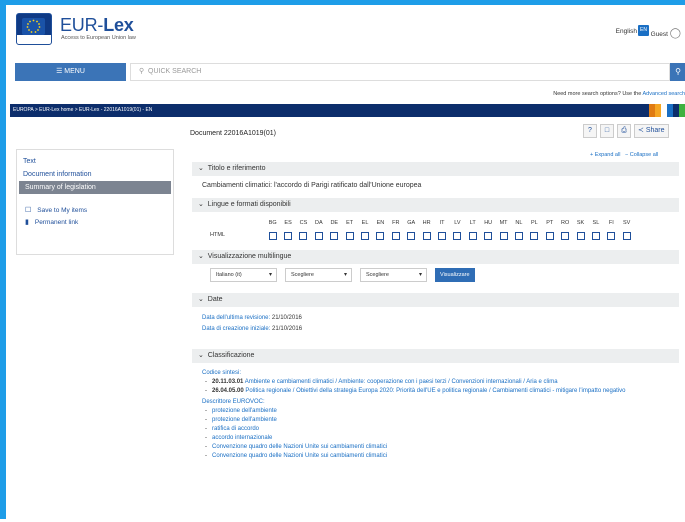  Describe the element at coordinates (235, 429) in the screenshot. I see `eurovoc-link: ratifica di accordo` at that location.